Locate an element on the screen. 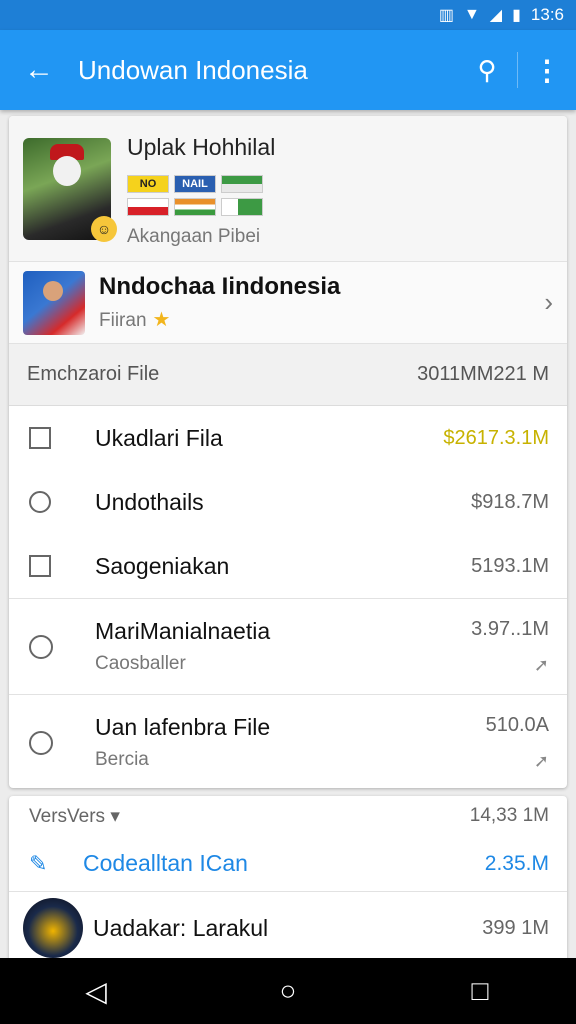  detail-label: MariManialnaetia is located at coordinates (183, 631).